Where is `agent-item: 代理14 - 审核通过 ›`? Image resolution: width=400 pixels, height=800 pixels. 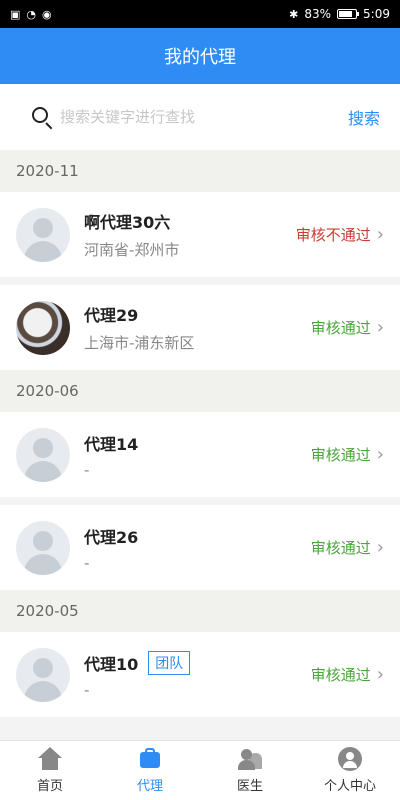 agent-item: 代理14 - 审核通过 › is located at coordinates (200, 454).